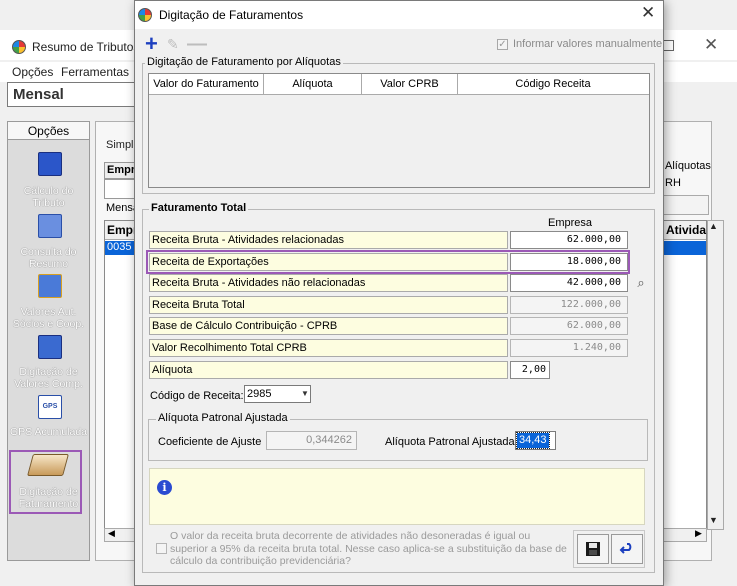 The width and height of the screenshot is (737, 586). What do you see at coordinates (259, 394) in the screenshot?
I see `codigo-receita-value: 2985` at bounding box center [259, 394].